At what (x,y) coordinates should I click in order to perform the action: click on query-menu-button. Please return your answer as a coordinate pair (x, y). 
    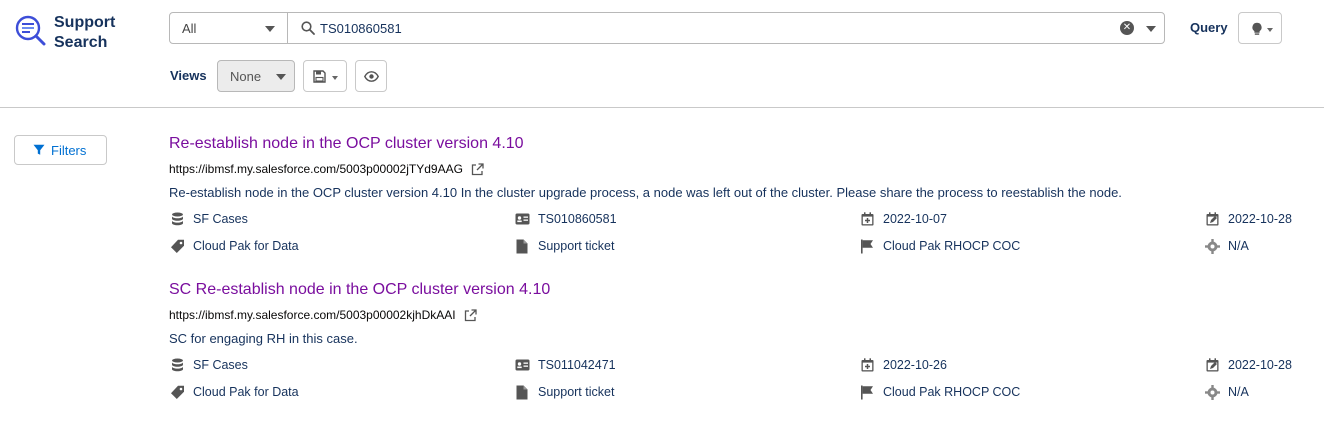
    Looking at the image, I should click on (1260, 28).